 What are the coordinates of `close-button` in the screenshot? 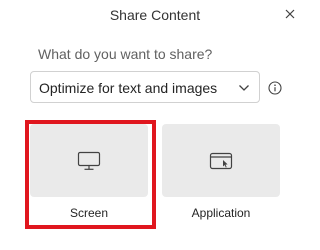 It's located at (290, 14).